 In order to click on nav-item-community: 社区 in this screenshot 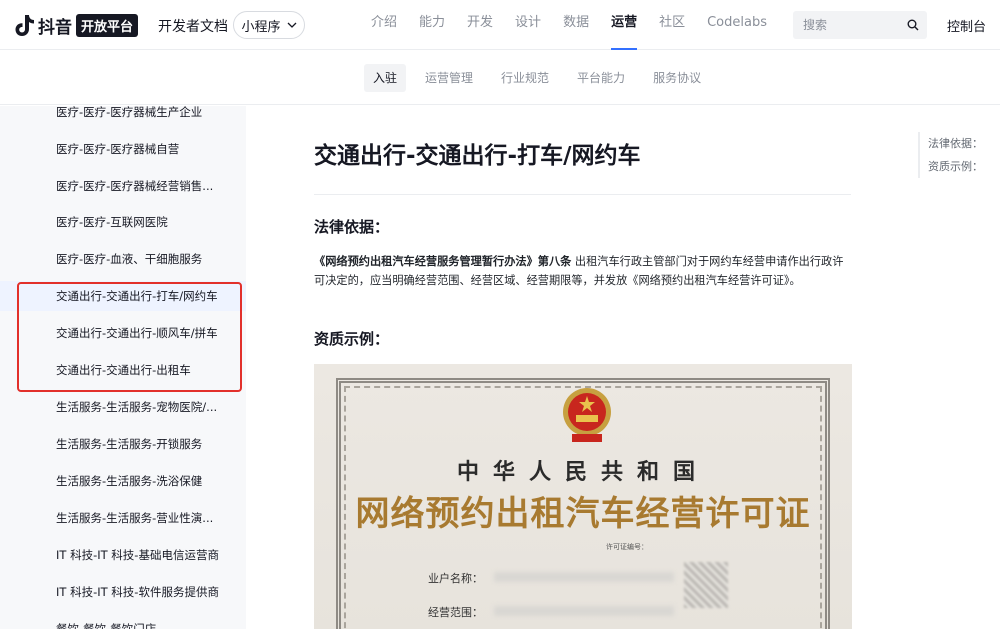, I will do `click(672, 25)`.